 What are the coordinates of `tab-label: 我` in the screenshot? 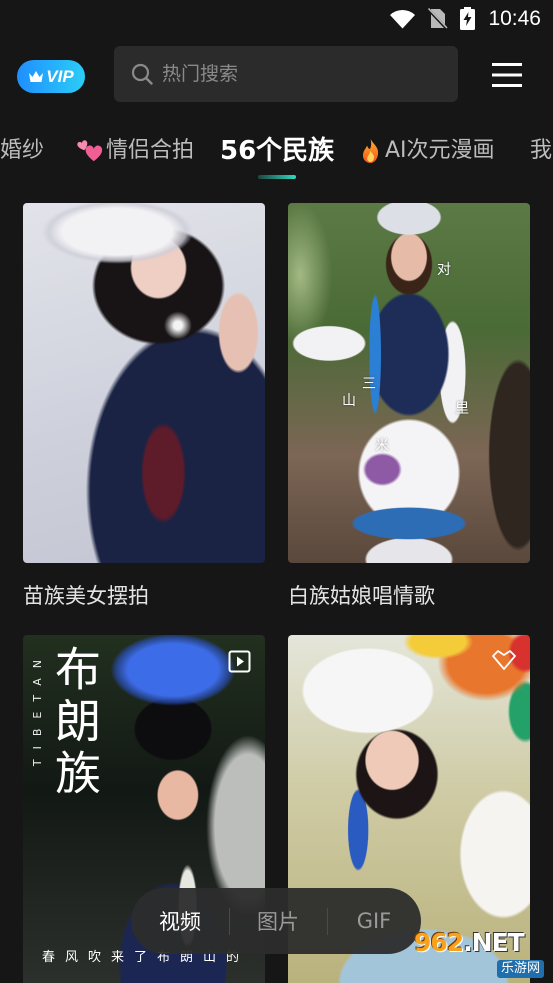 It's located at (541, 150).